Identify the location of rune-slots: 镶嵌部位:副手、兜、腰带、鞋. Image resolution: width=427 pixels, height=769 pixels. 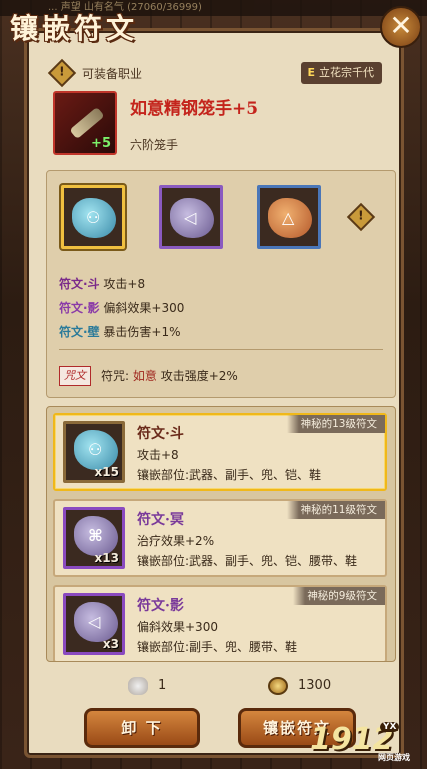
(217, 647).